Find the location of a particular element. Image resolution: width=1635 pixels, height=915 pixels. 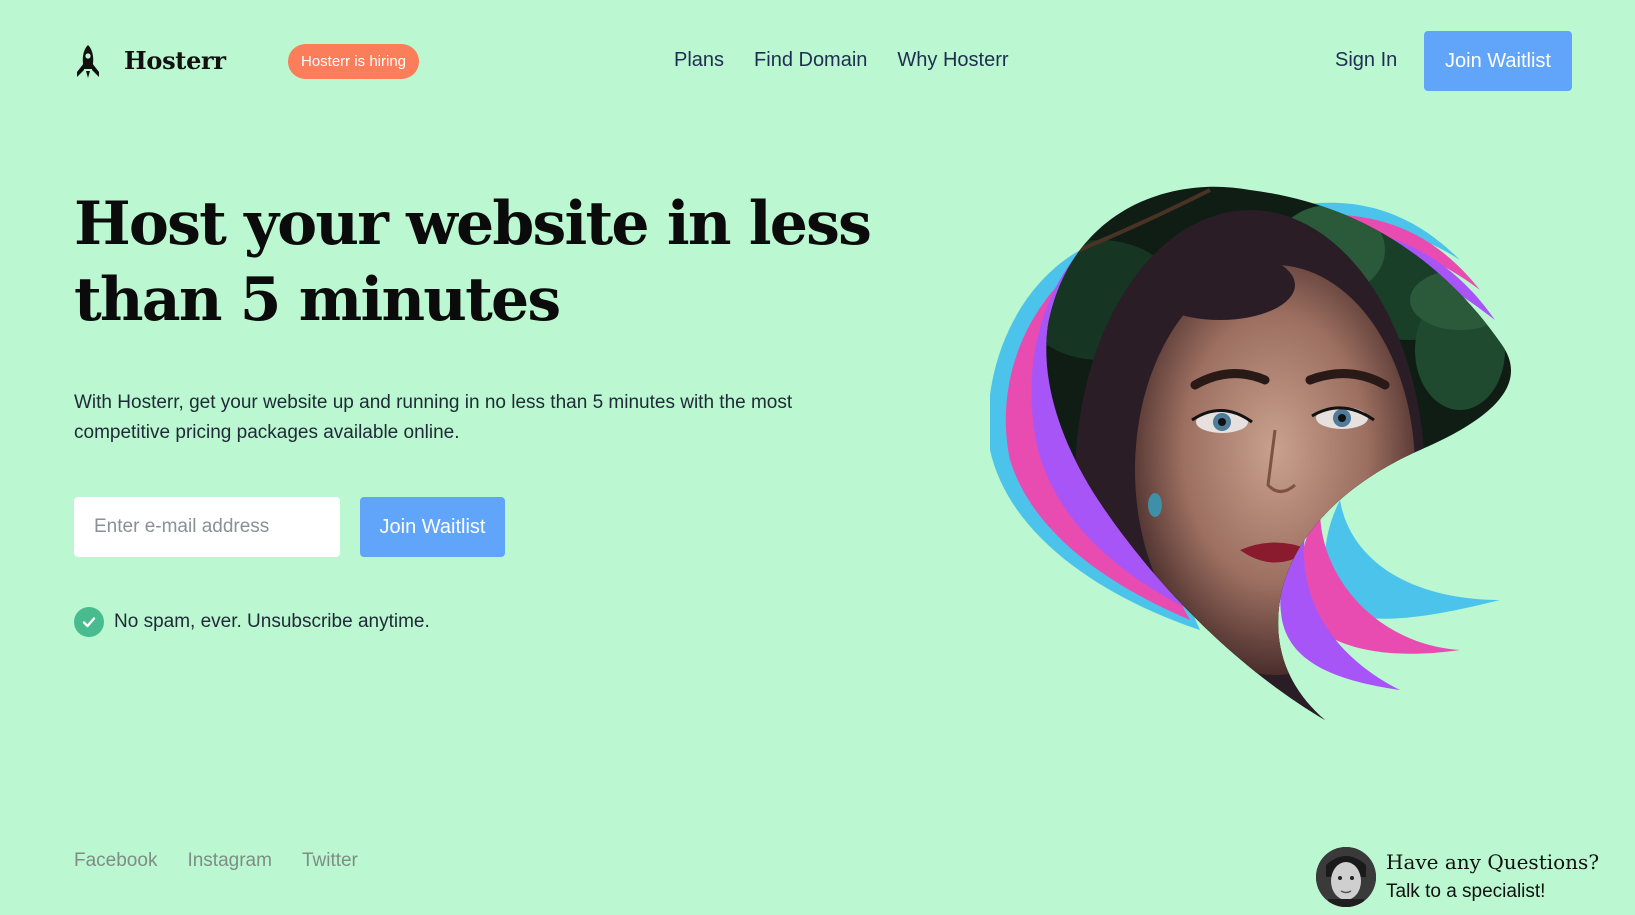

email-input is located at coordinates (207, 527).